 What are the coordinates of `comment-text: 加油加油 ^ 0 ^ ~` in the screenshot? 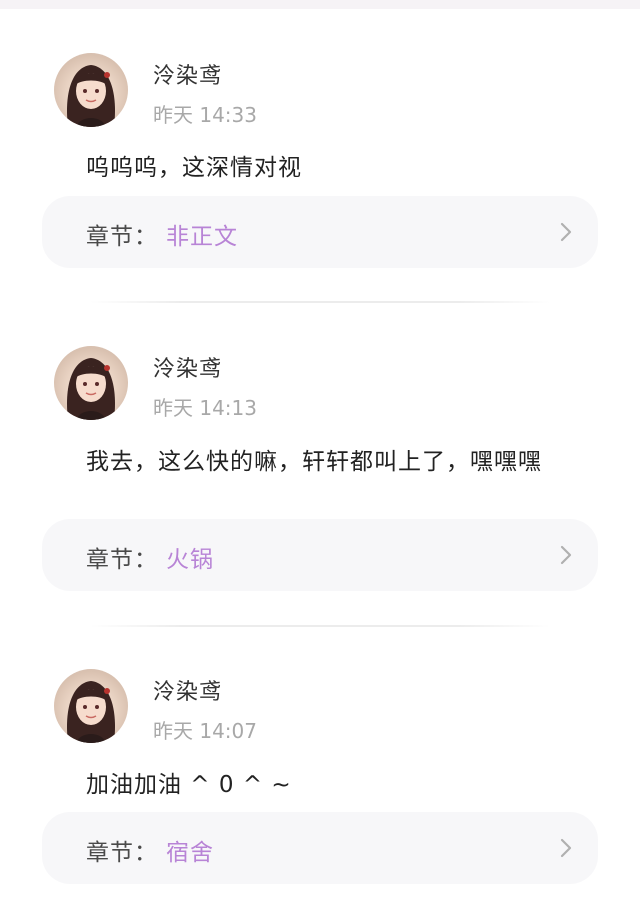 It's located at (189, 785).